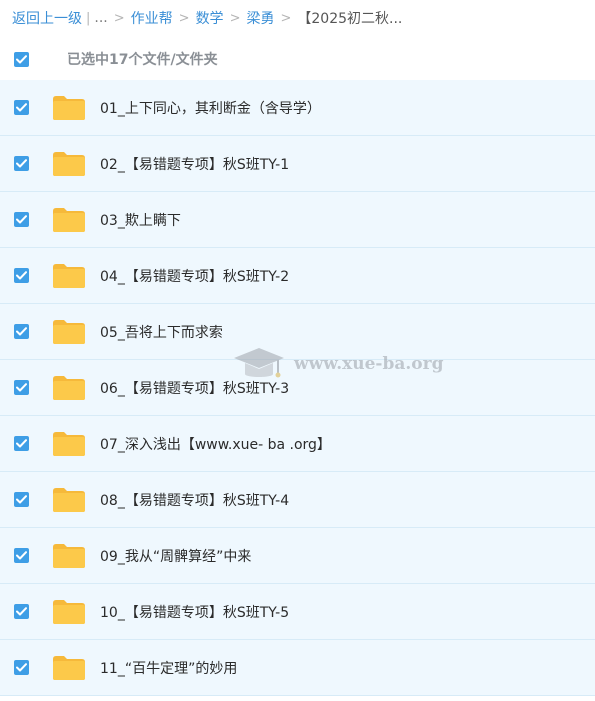  What do you see at coordinates (140, 220) in the screenshot?
I see `file-name: 03_欺上瞒下` at bounding box center [140, 220].